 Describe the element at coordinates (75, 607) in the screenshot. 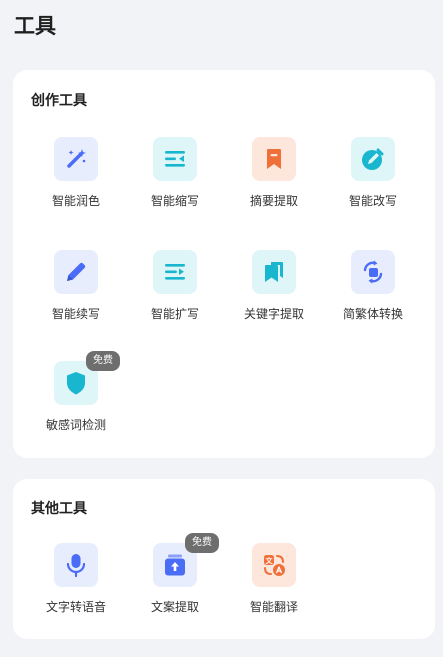

I see `tool-label: 文字转语音` at that location.